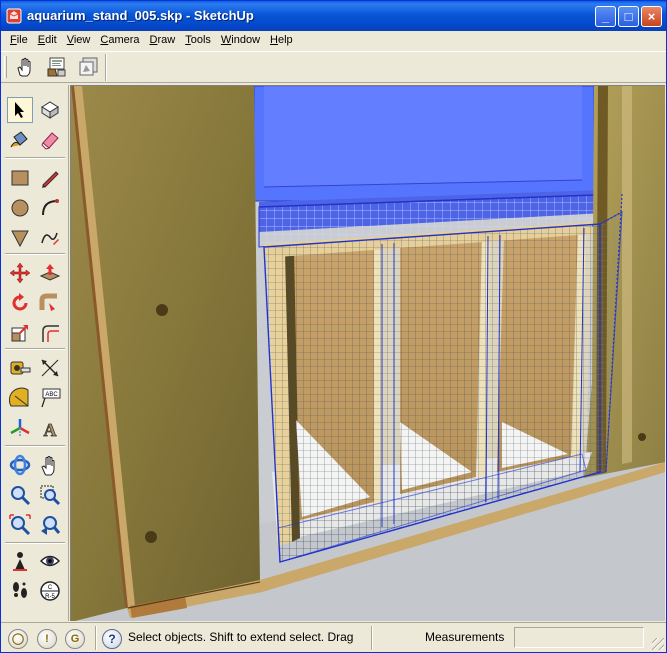 The width and height of the screenshot is (667, 653). What do you see at coordinates (5, 67) in the screenshot?
I see `toolbar-grip` at bounding box center [5, 67].